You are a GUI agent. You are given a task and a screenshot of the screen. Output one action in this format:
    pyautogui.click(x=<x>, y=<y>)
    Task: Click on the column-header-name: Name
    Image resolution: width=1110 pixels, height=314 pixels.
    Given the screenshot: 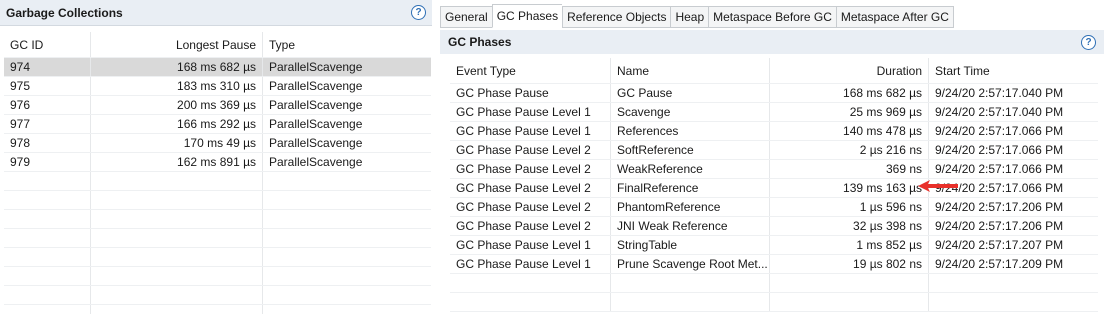 What is the action you would take?
    pyautogui.click(x=690, y=70)
    